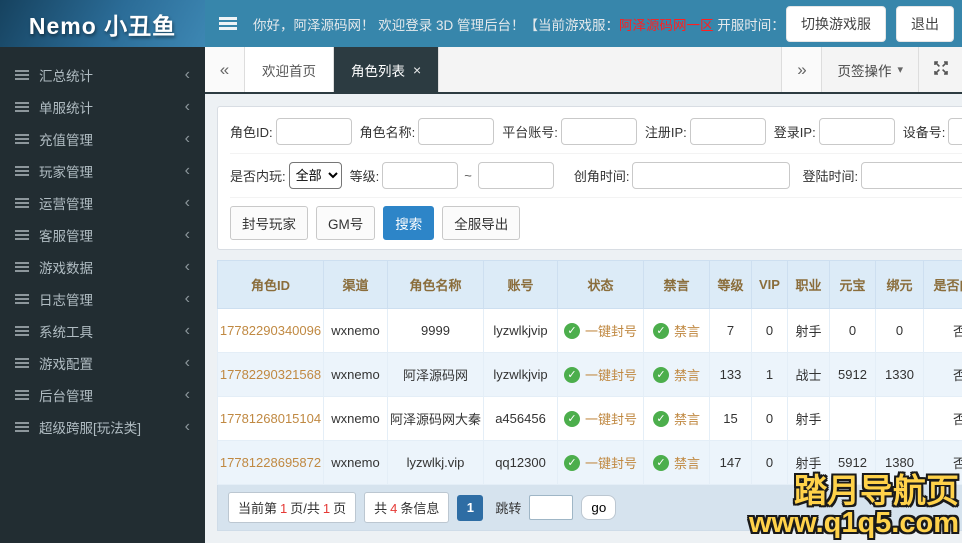 The width and height of the screenshot is (962, 543). I want to click on header-job: 职业, so click(808, 284).